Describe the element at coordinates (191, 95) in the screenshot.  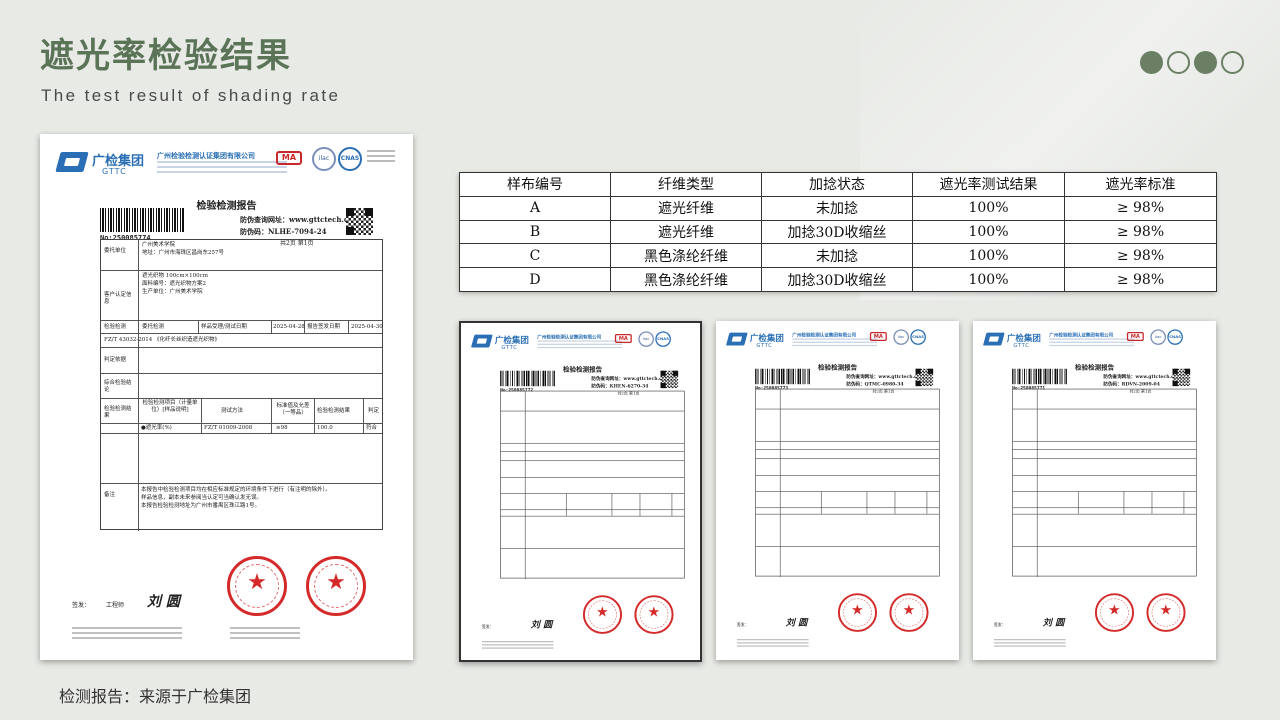
I see `page-subtitle: The test result of shading rate` at that location.